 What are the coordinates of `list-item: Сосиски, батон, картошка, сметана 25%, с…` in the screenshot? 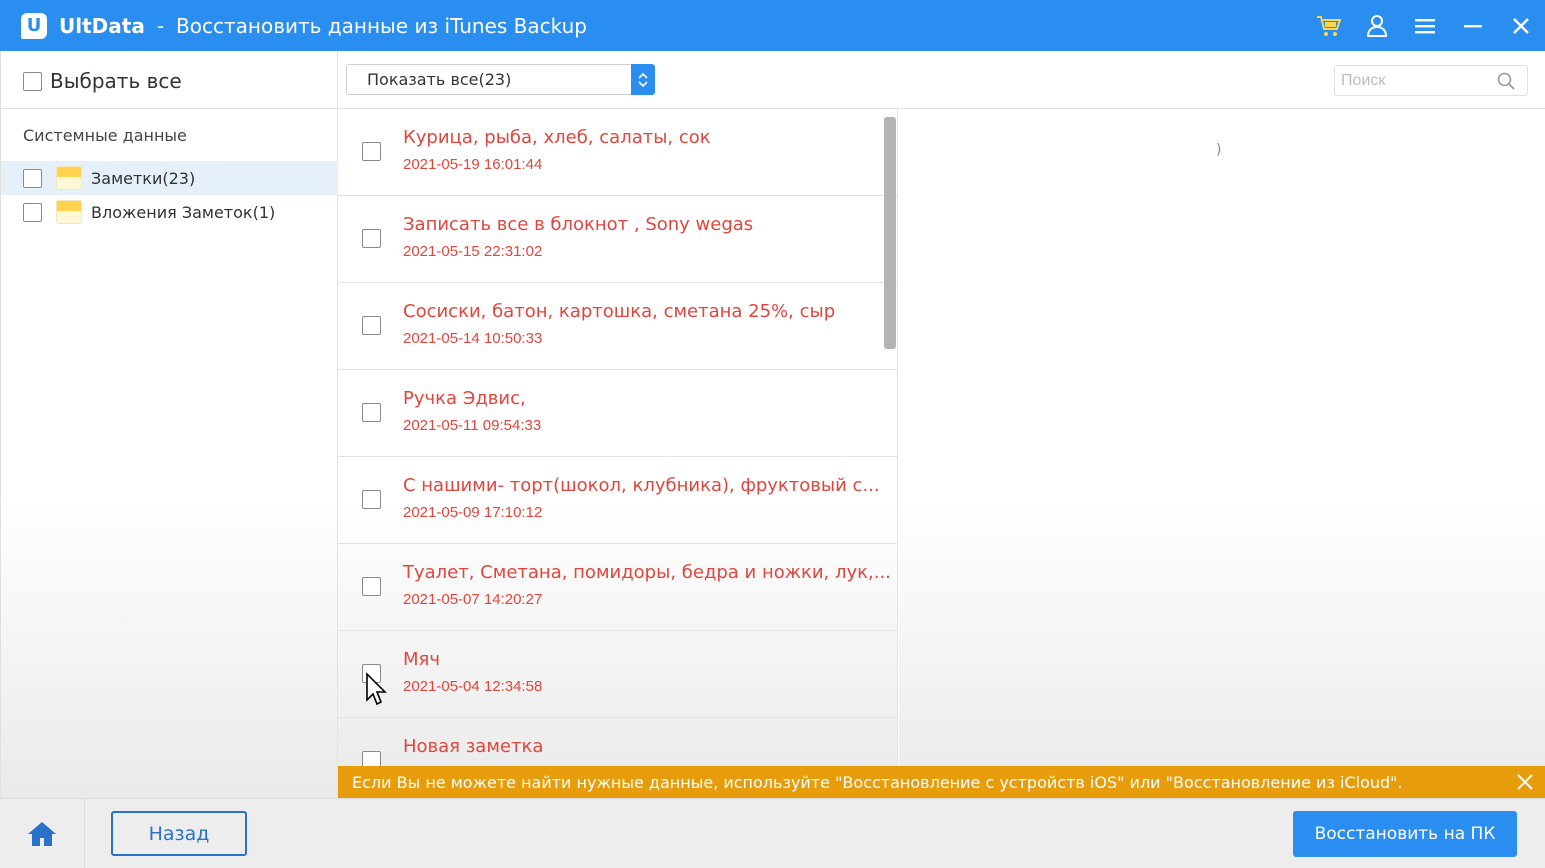 It's located at (617, 326).